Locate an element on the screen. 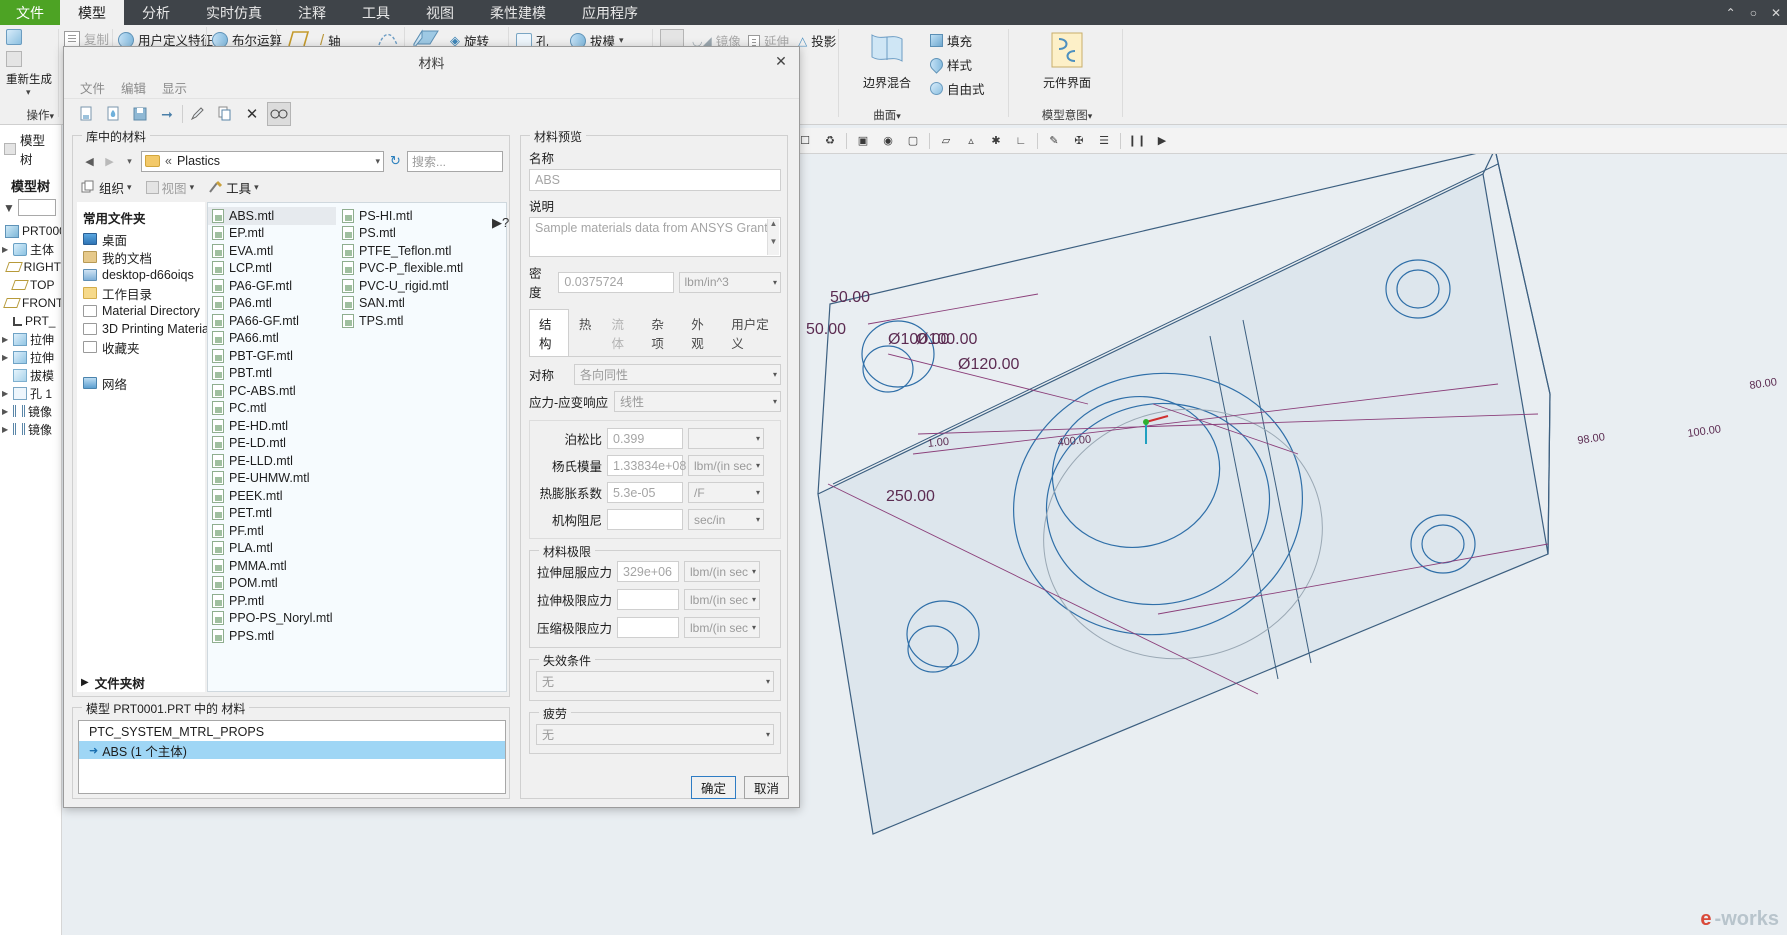 Image resolution: width=1787 pixels, height=935 pixels. preview-tab: 热 is located at coordinates (585, 332).